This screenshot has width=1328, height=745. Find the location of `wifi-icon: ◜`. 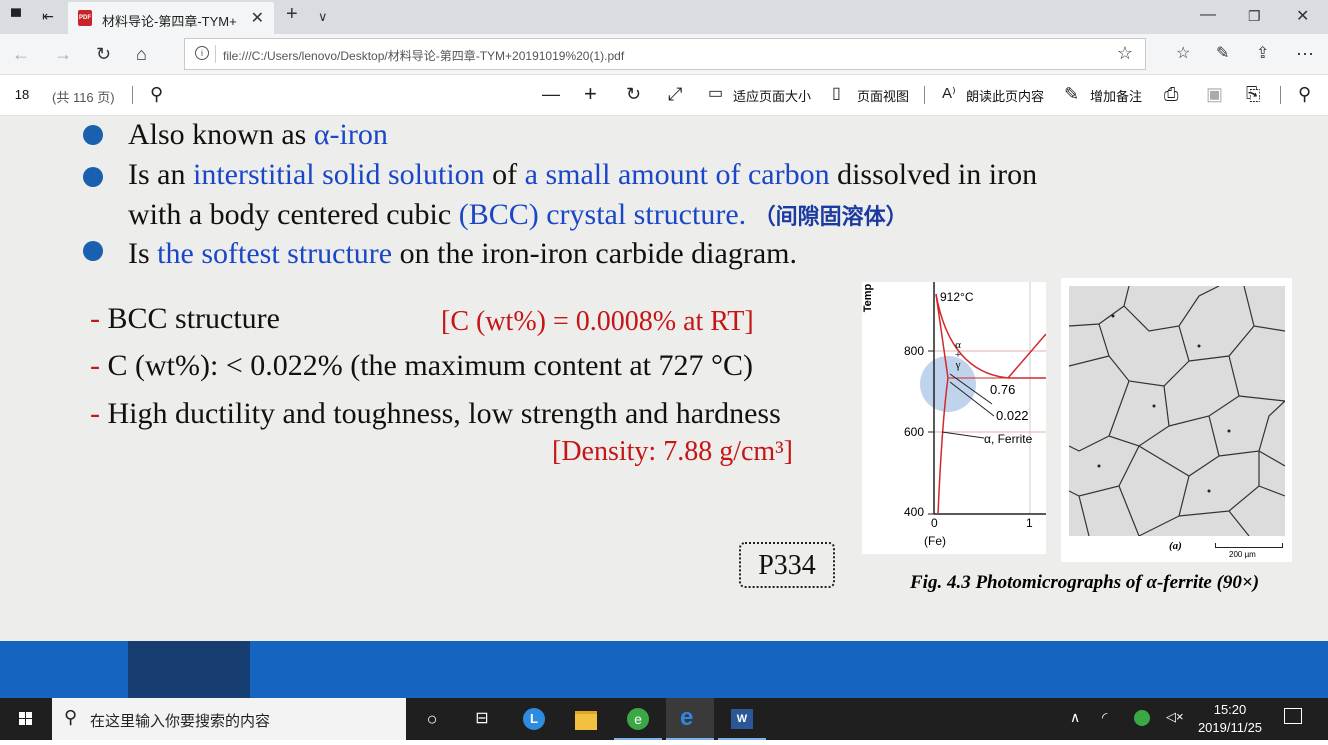

wifi-icon: ◜ is located at coordinates (1104, 717).